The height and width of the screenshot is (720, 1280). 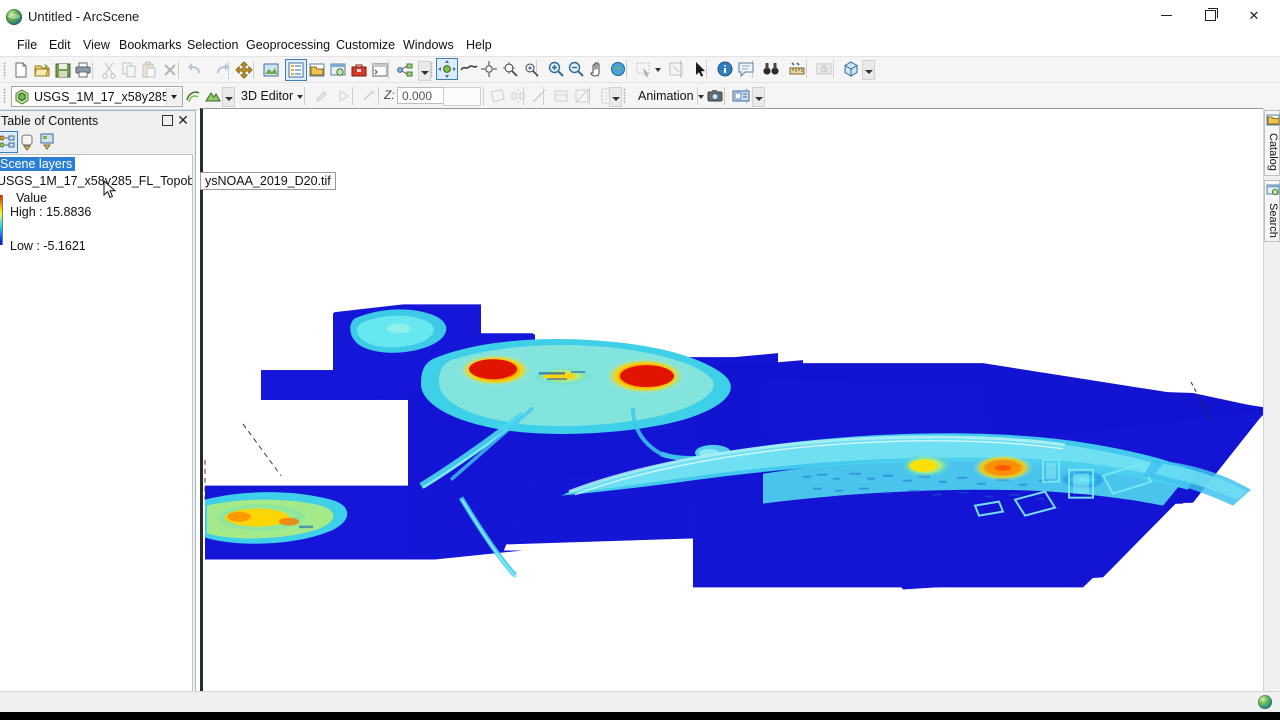 I want to click on active-layer-combo: USGS_1M_17_x58y285_FL_, so click(x=97, y=96).